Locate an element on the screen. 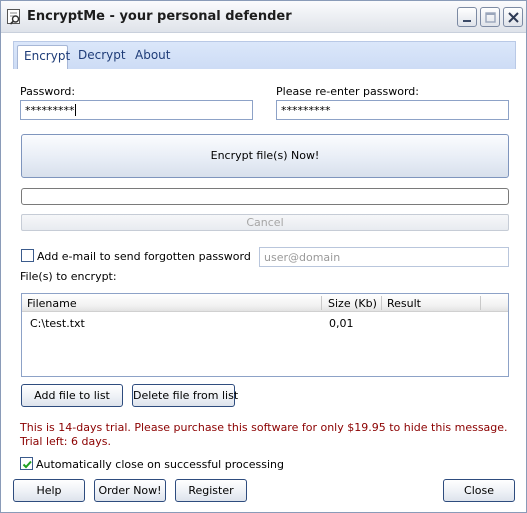 The width and height of the screenshot is (527, 513). add-file-button: Add file to list is located at coordinates (72, 395).